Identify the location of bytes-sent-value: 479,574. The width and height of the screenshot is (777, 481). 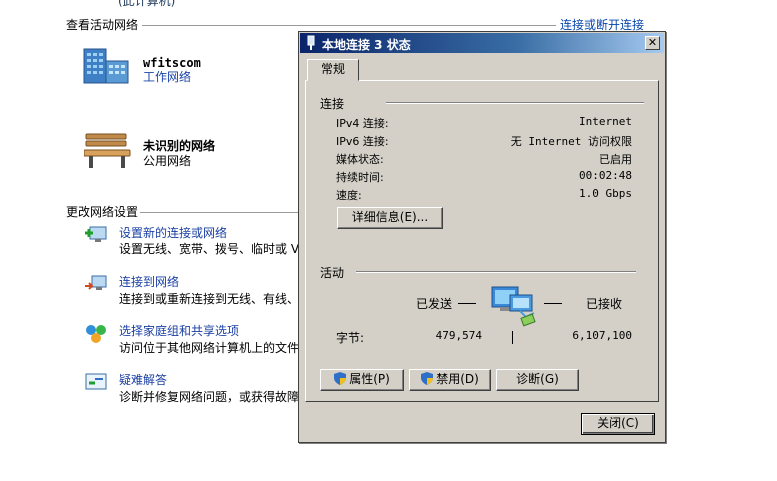
(458, 335).